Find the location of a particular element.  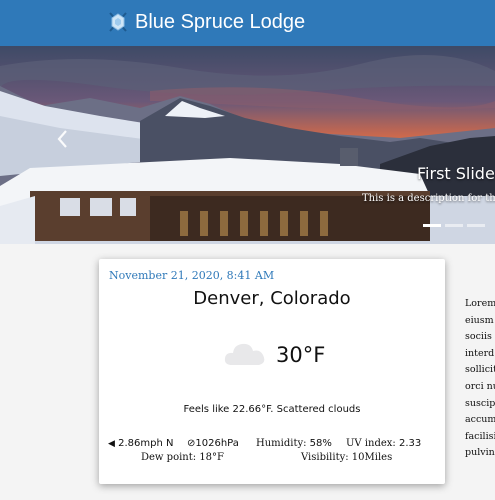

slide-description: This is a description for the is located at coordinates (428, 198).